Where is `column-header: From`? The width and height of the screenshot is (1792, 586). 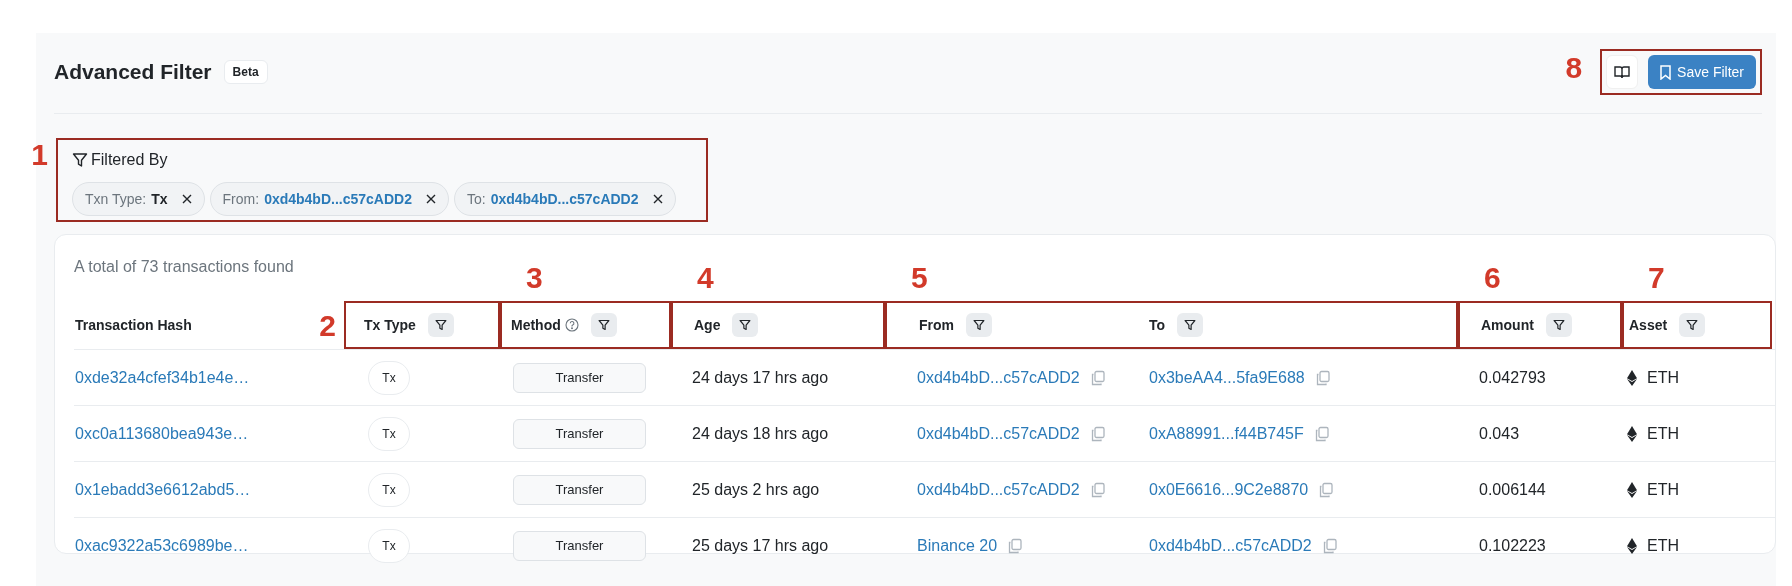
column-header: From is located at coordinates (936, 325).